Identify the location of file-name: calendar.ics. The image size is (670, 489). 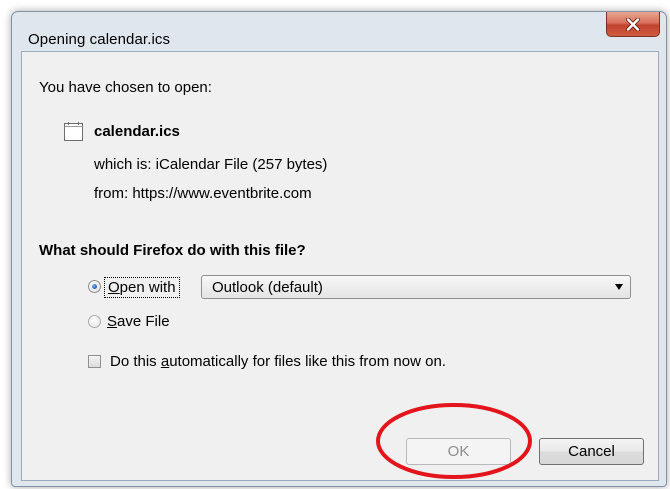
(137, 131).